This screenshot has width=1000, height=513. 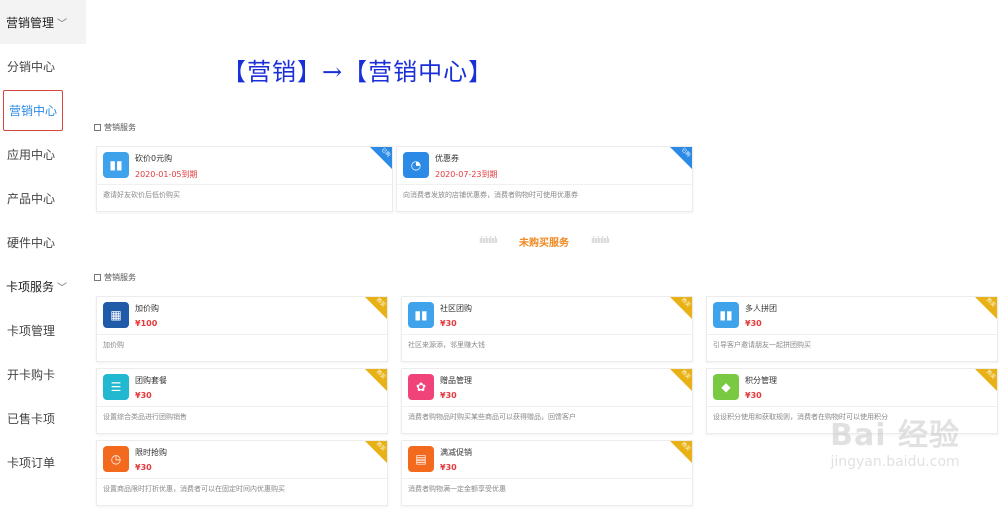 I want to click on sidebar-item-label: 硬件中心, so click(x=31, y=242).